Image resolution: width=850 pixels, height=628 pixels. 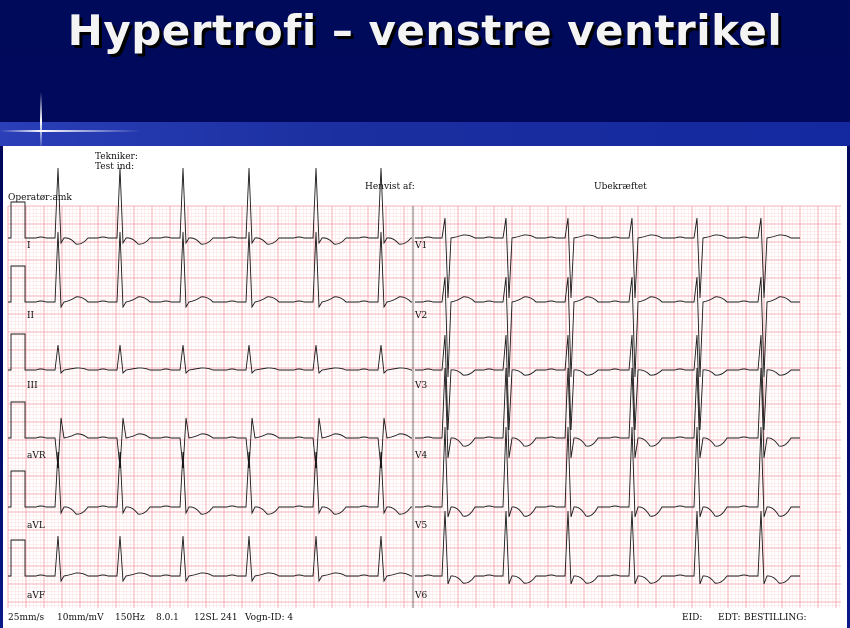 What do you see at coordinates (421, 456) in the screenshot?
I see `lead-label-V4: V4` at bounding box center [421, 456].